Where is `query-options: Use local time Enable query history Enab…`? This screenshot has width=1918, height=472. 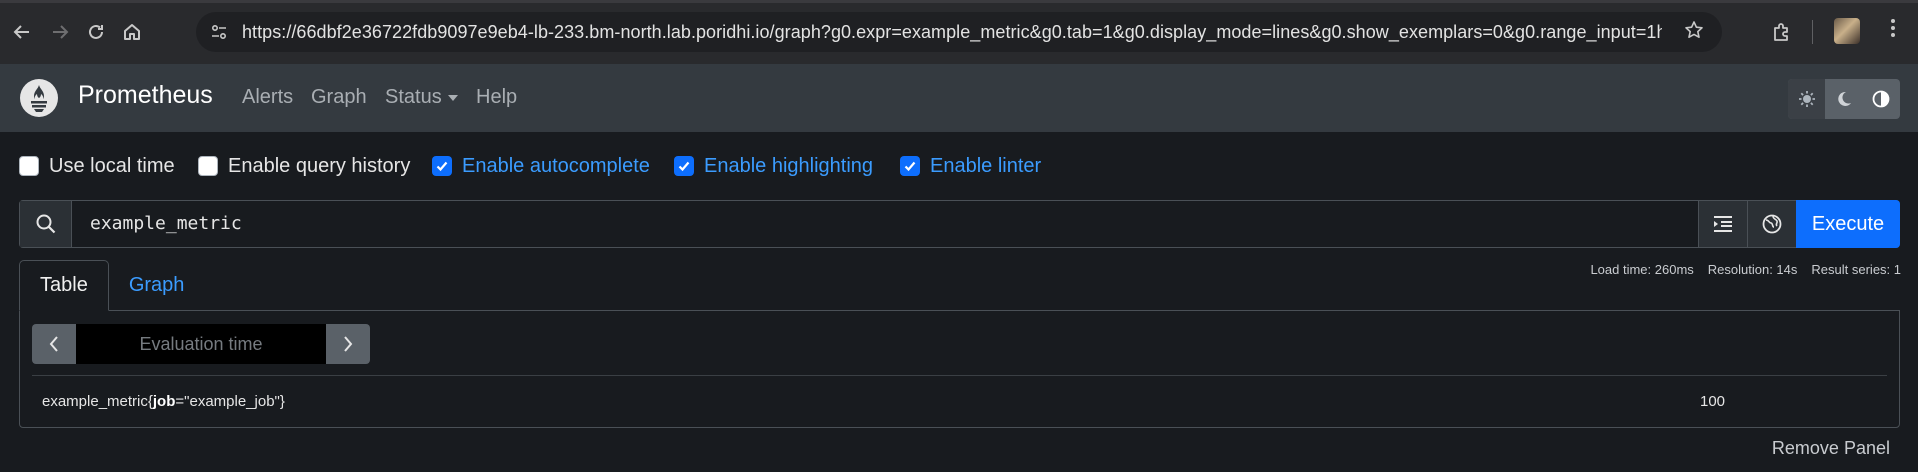
query-options: Use local time Enable query history Enab… is located at coordinates (959, 166).